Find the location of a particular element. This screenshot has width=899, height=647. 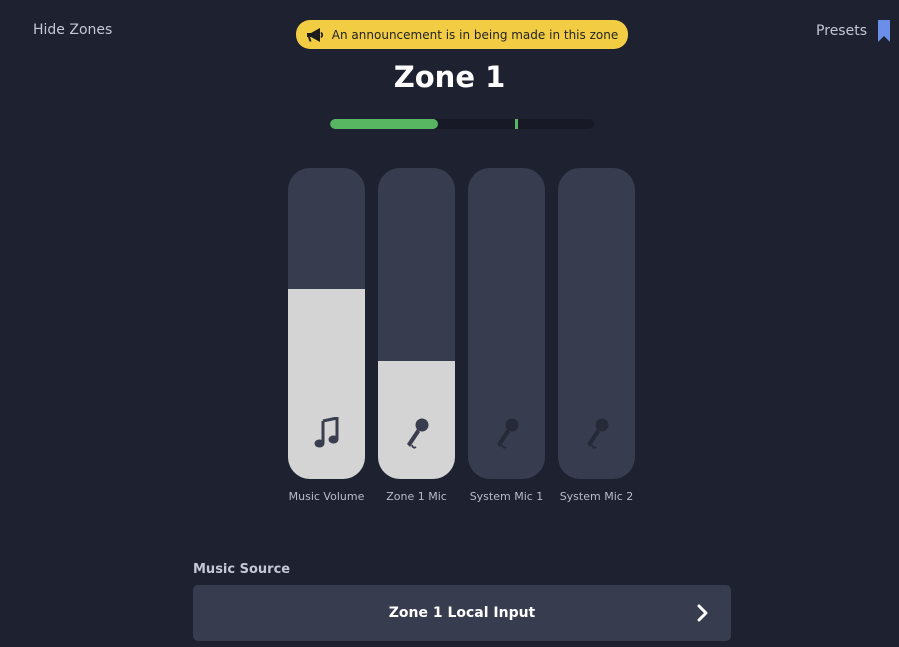

music-source-select: Zone 1 Local Input is located at coordinates (462, 613).